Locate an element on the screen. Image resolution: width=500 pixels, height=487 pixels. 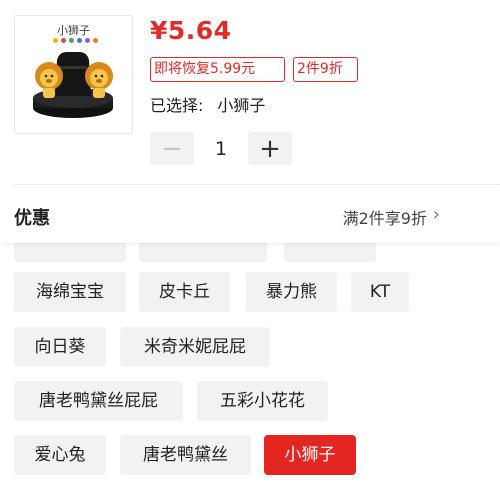
promotion-row: 优惠 满2件享9折 › is located at coordinates (250, 214).